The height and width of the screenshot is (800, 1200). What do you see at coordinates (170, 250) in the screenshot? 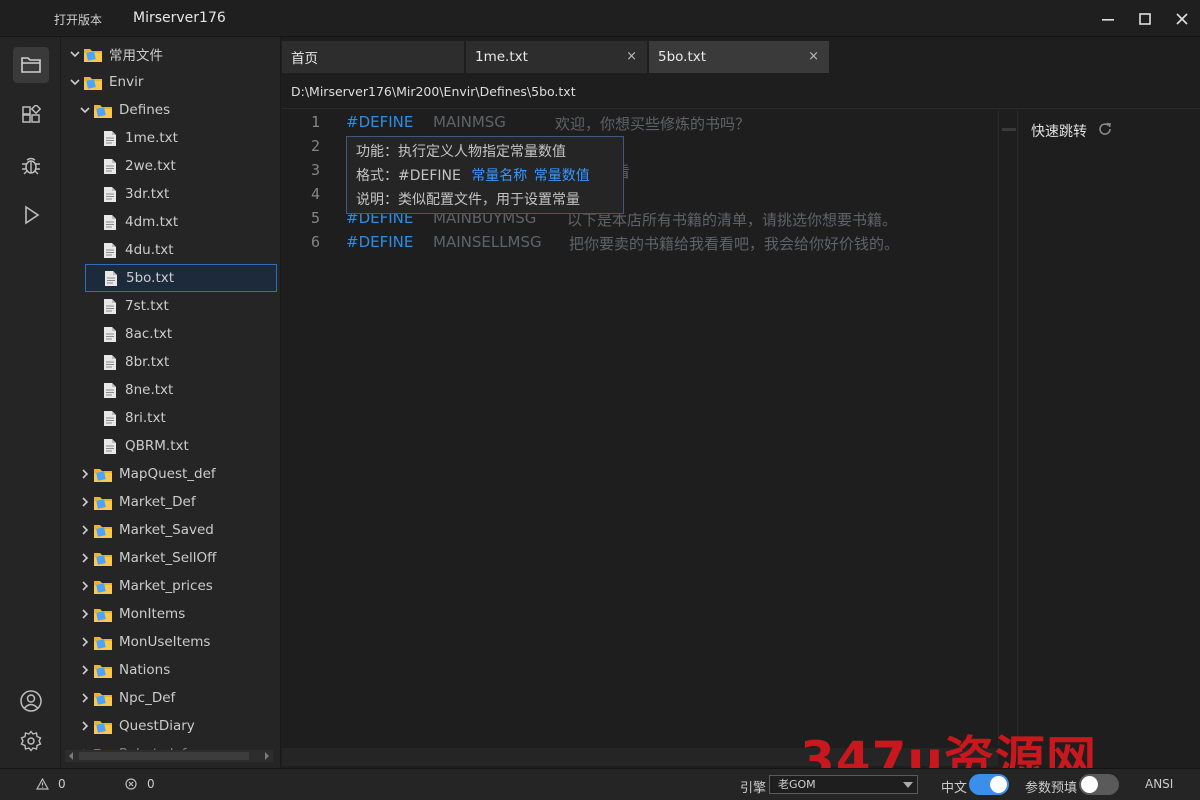
I see `tree-file: 4du.txt` at bounding box center [170, 250].